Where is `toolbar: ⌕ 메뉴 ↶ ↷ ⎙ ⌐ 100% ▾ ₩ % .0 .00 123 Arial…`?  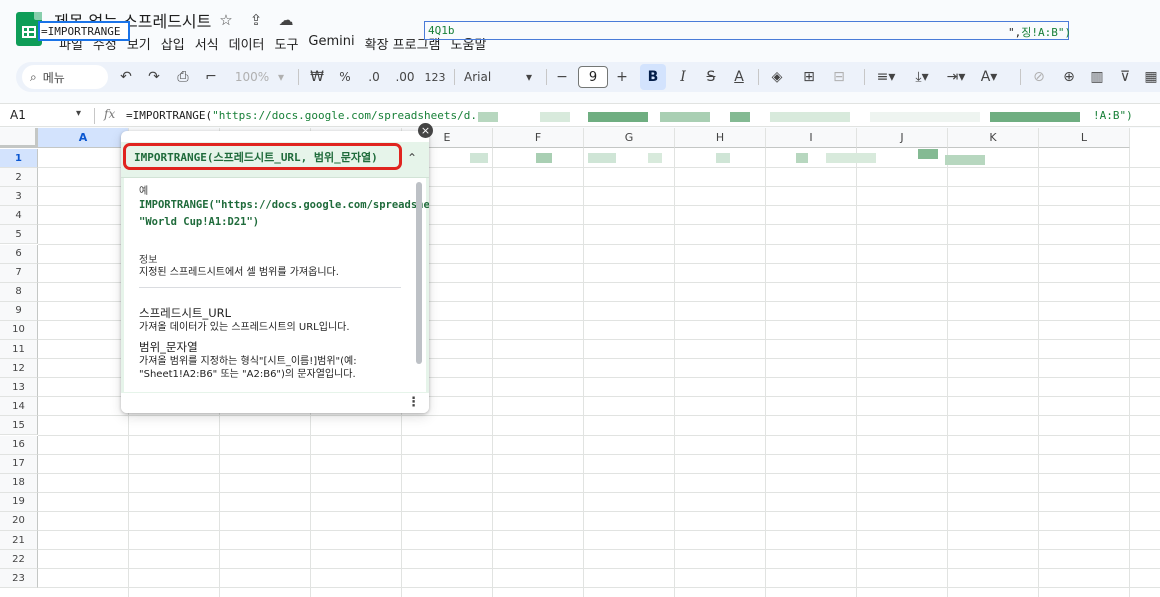 toolbar: ⌕ 메뉴 ↶ ↷ ⎙ ⌐ 100% ▾ ₩ % .0 .00 123 Arial… is located at coordinates (588, 77).